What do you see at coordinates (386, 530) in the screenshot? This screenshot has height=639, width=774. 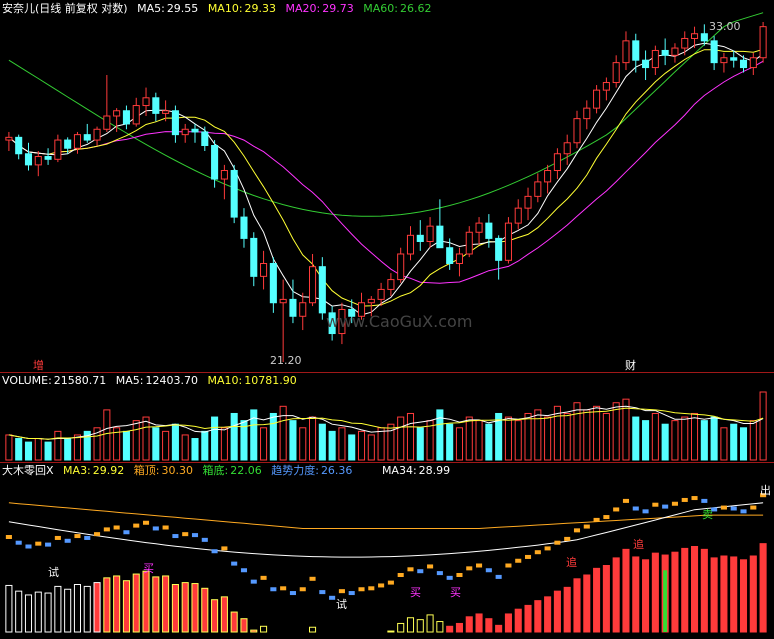 I see `ma34-line` at bounding box center [386, 530].